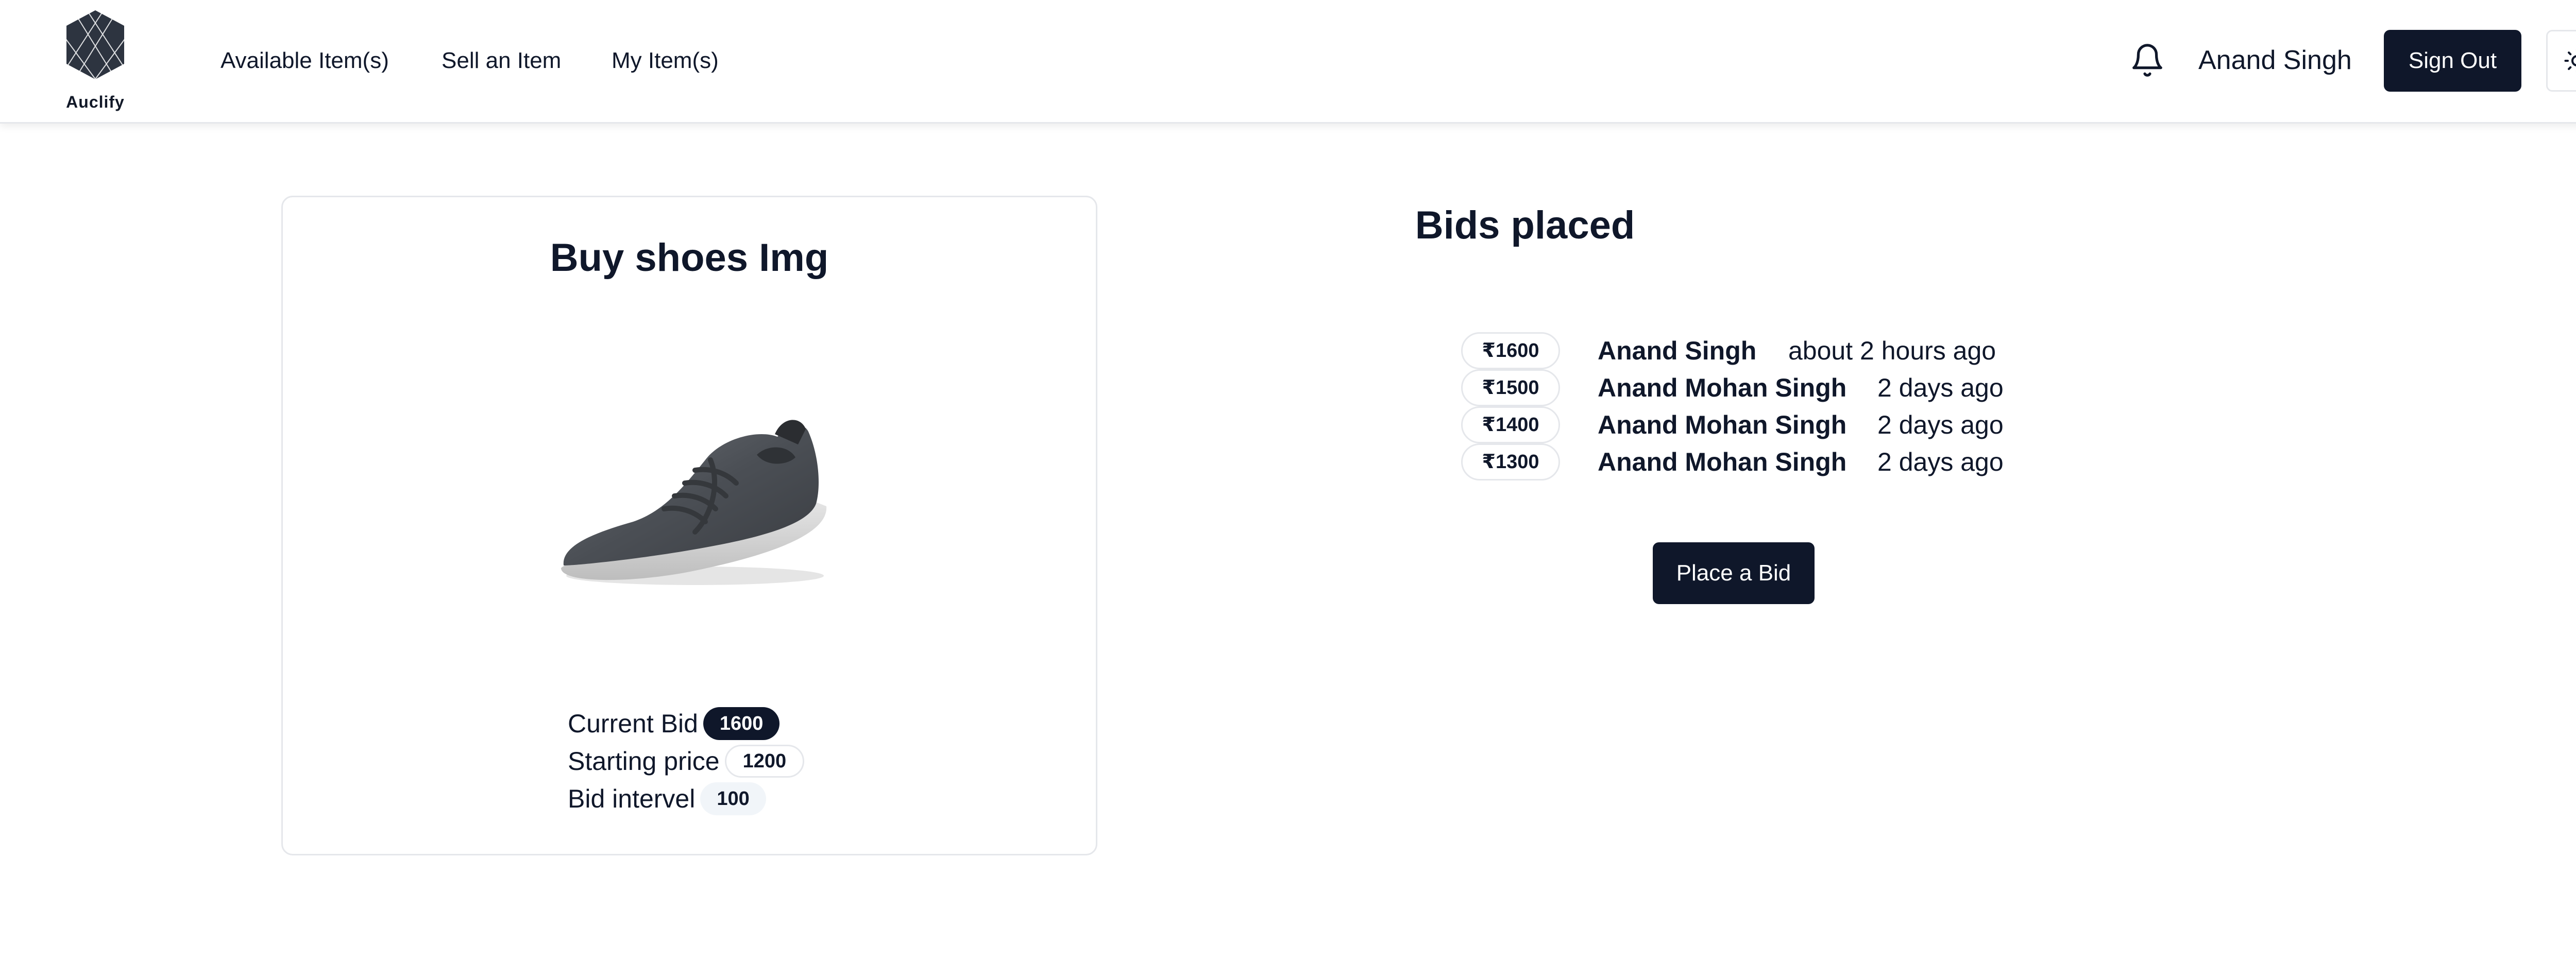 This screenshot has width=2576, height=961. I want to click on sun-icon, so click(2570, 61).